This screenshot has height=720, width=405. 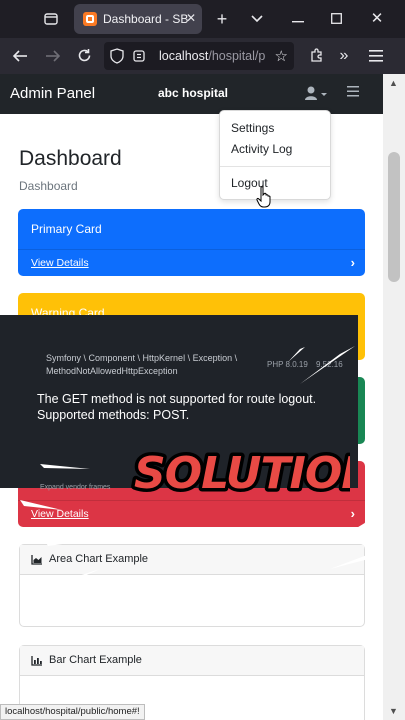 I want to click on user-icon, so click(x=316, y=93).